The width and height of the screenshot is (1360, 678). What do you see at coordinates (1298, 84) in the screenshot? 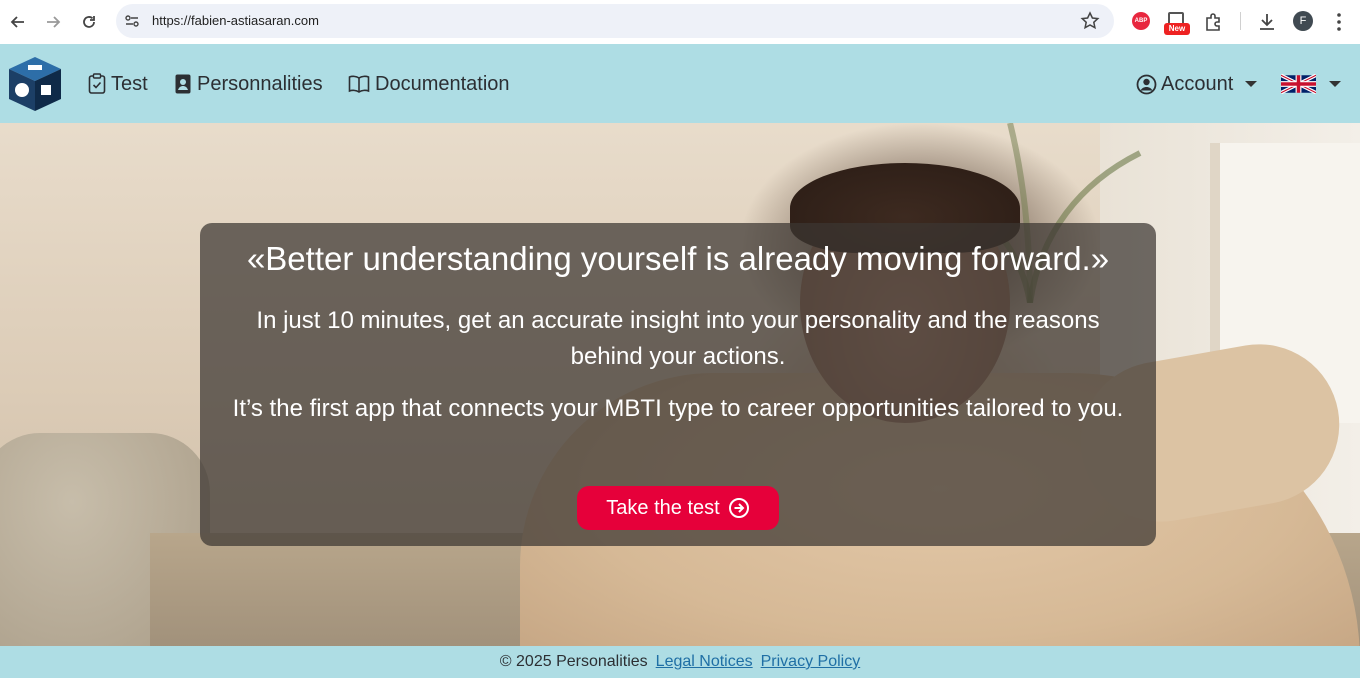
I see `uk-flag-icon` at bounding box center [1298, 84].